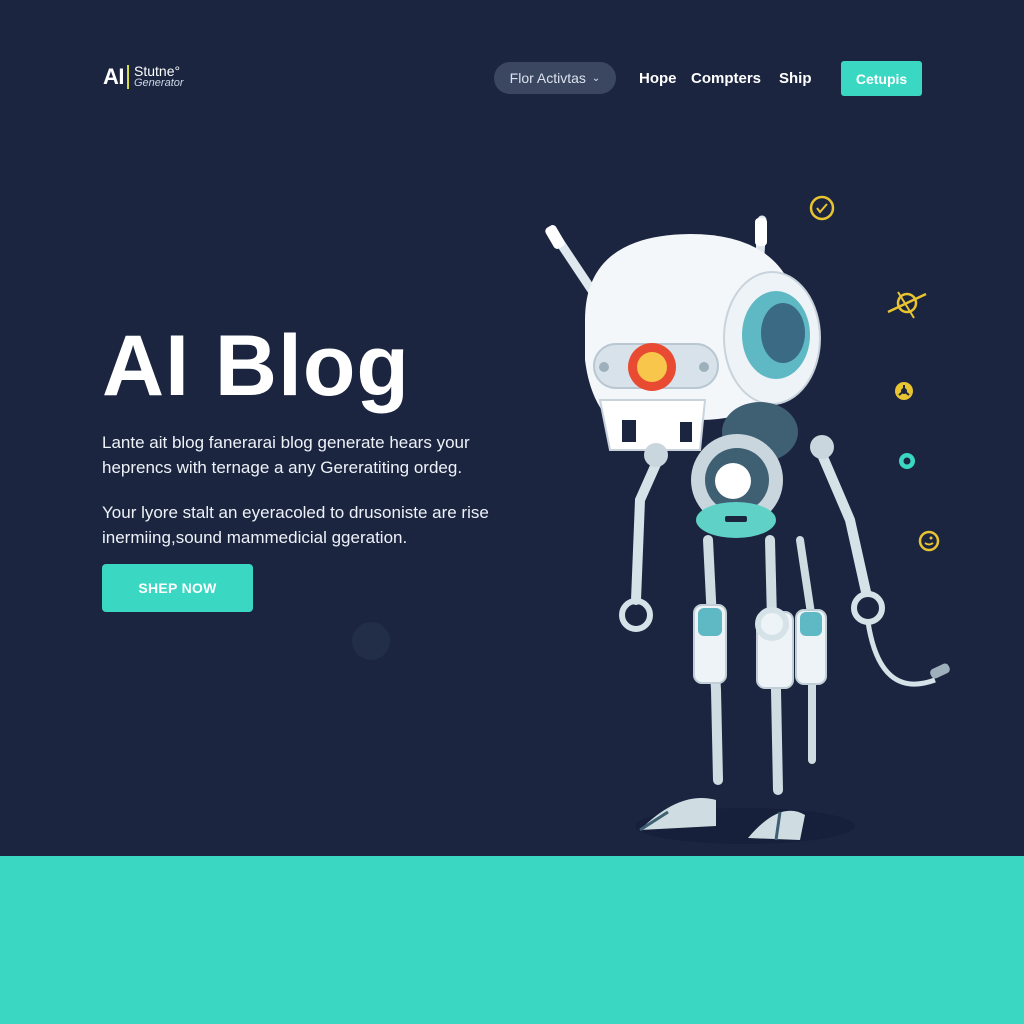 The height and width of the screenshot is (1024, 1024). I want to click on nav-link-compters: Compters, so click(726, 78).